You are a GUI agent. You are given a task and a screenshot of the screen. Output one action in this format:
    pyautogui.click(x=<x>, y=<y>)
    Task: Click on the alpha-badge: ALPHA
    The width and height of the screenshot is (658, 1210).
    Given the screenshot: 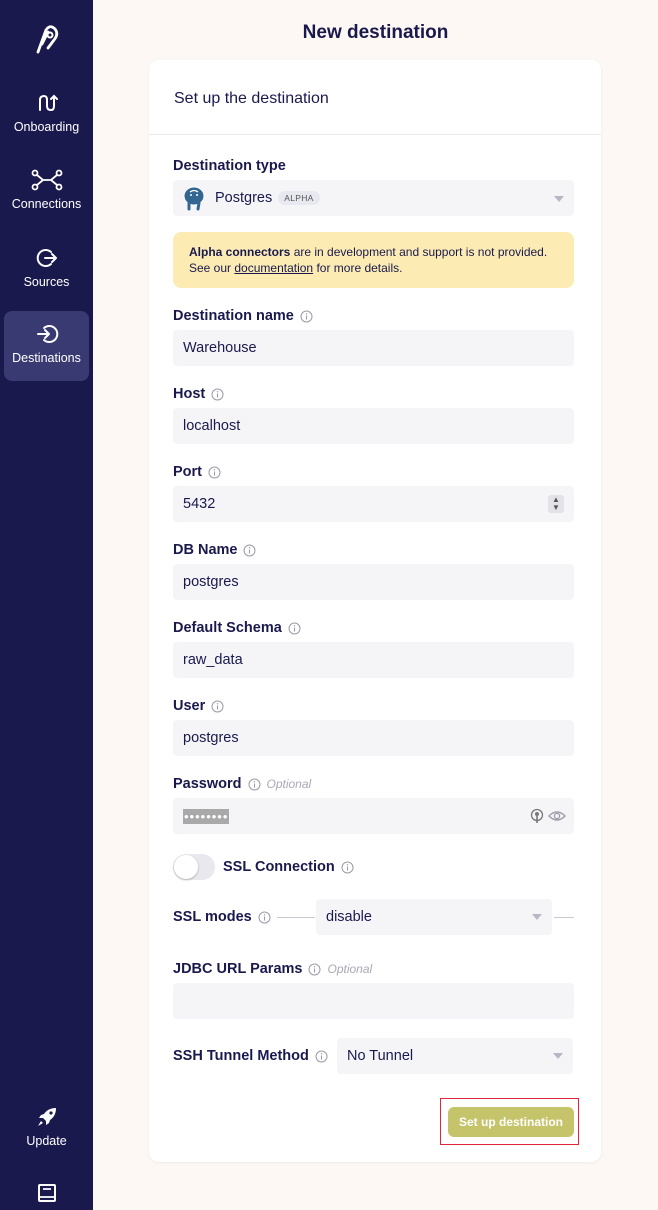 What is the action you would take?
    pyautogui.click(x=299, y=198)
    